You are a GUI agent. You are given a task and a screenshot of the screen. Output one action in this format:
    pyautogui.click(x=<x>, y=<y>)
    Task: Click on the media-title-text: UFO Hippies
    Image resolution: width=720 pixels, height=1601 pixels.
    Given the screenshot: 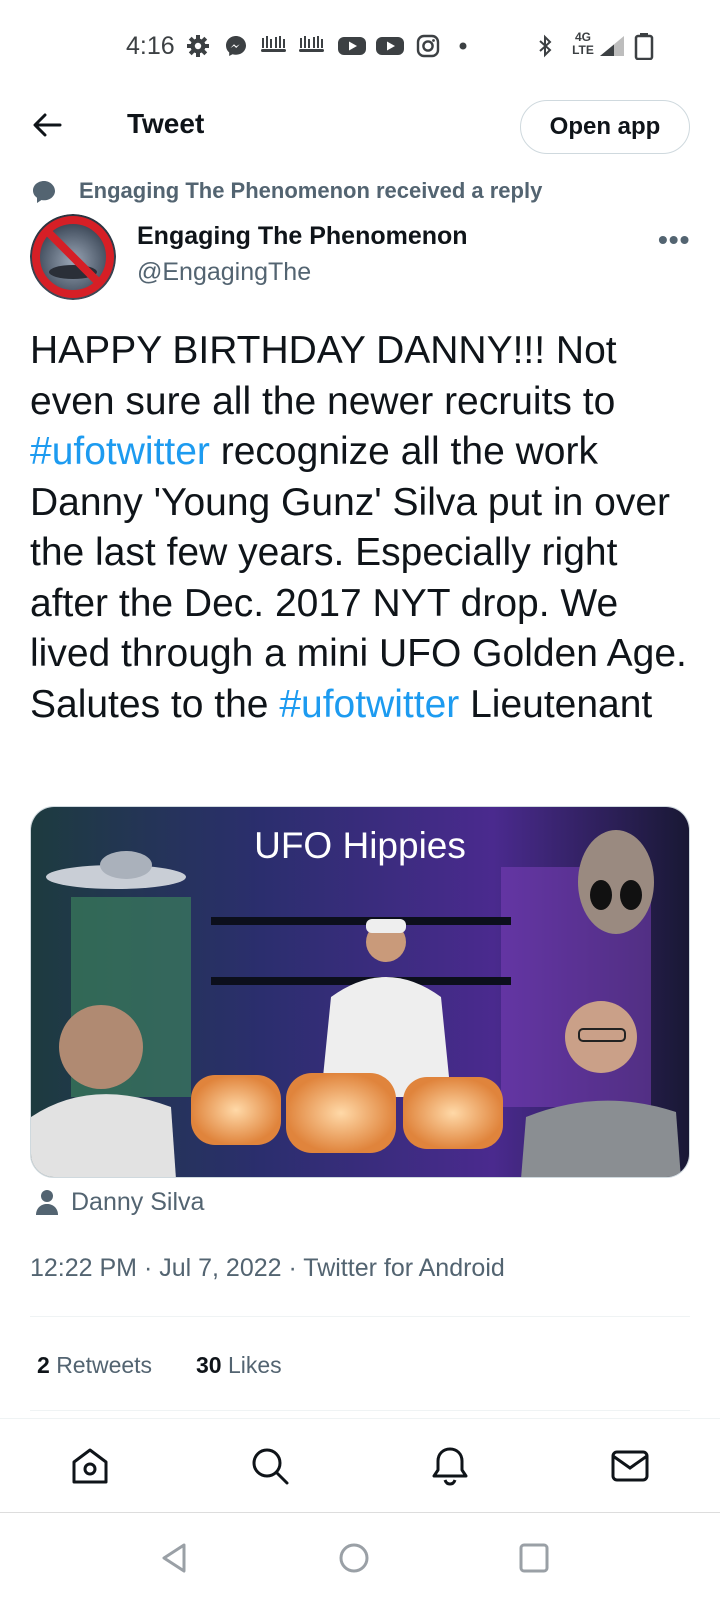 What is the action you would take?
    pyautogui.click(x=360, y=845)
    